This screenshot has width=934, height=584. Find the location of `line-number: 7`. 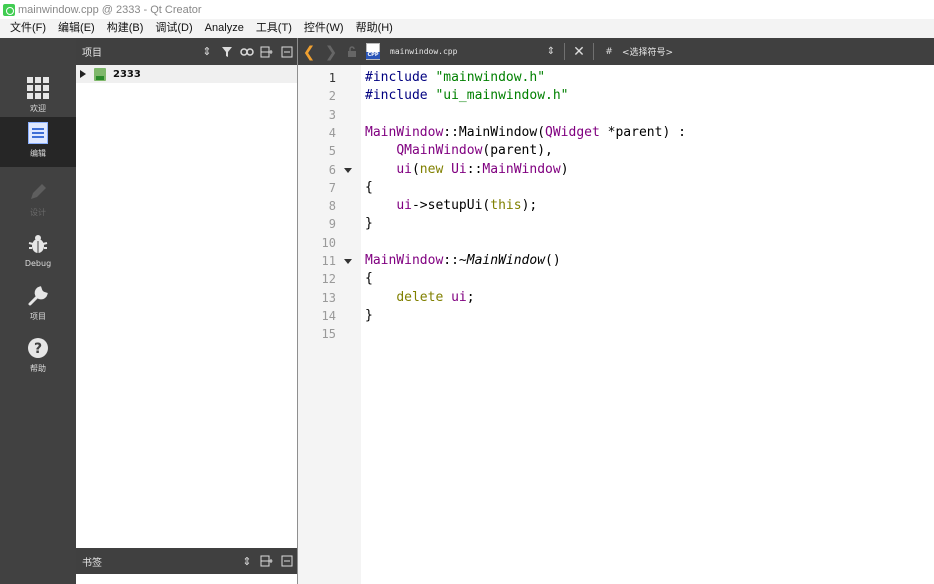

line-number: 7 is located at coordinates (332, 187).